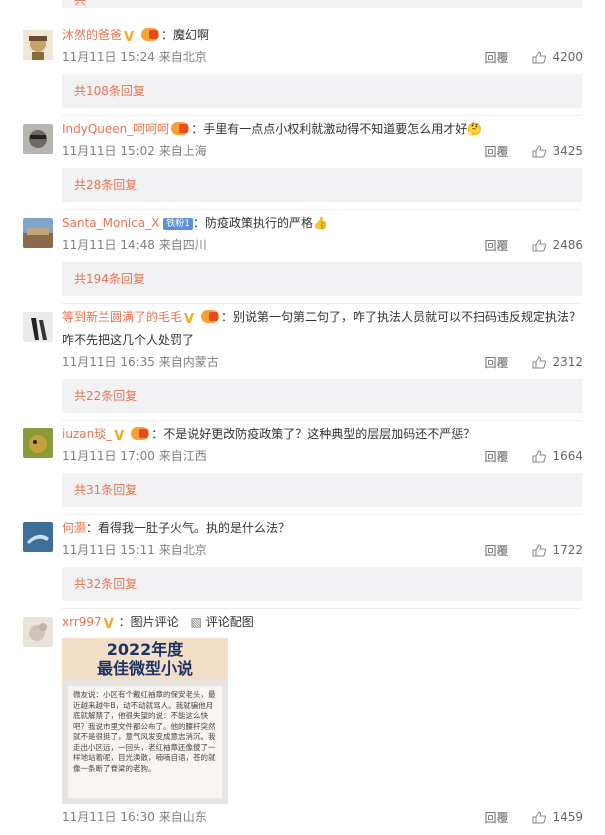 Image resolution: width=605 pixels, height=835 pixels. I want to click on like-count: 3425, so click(567, 151).